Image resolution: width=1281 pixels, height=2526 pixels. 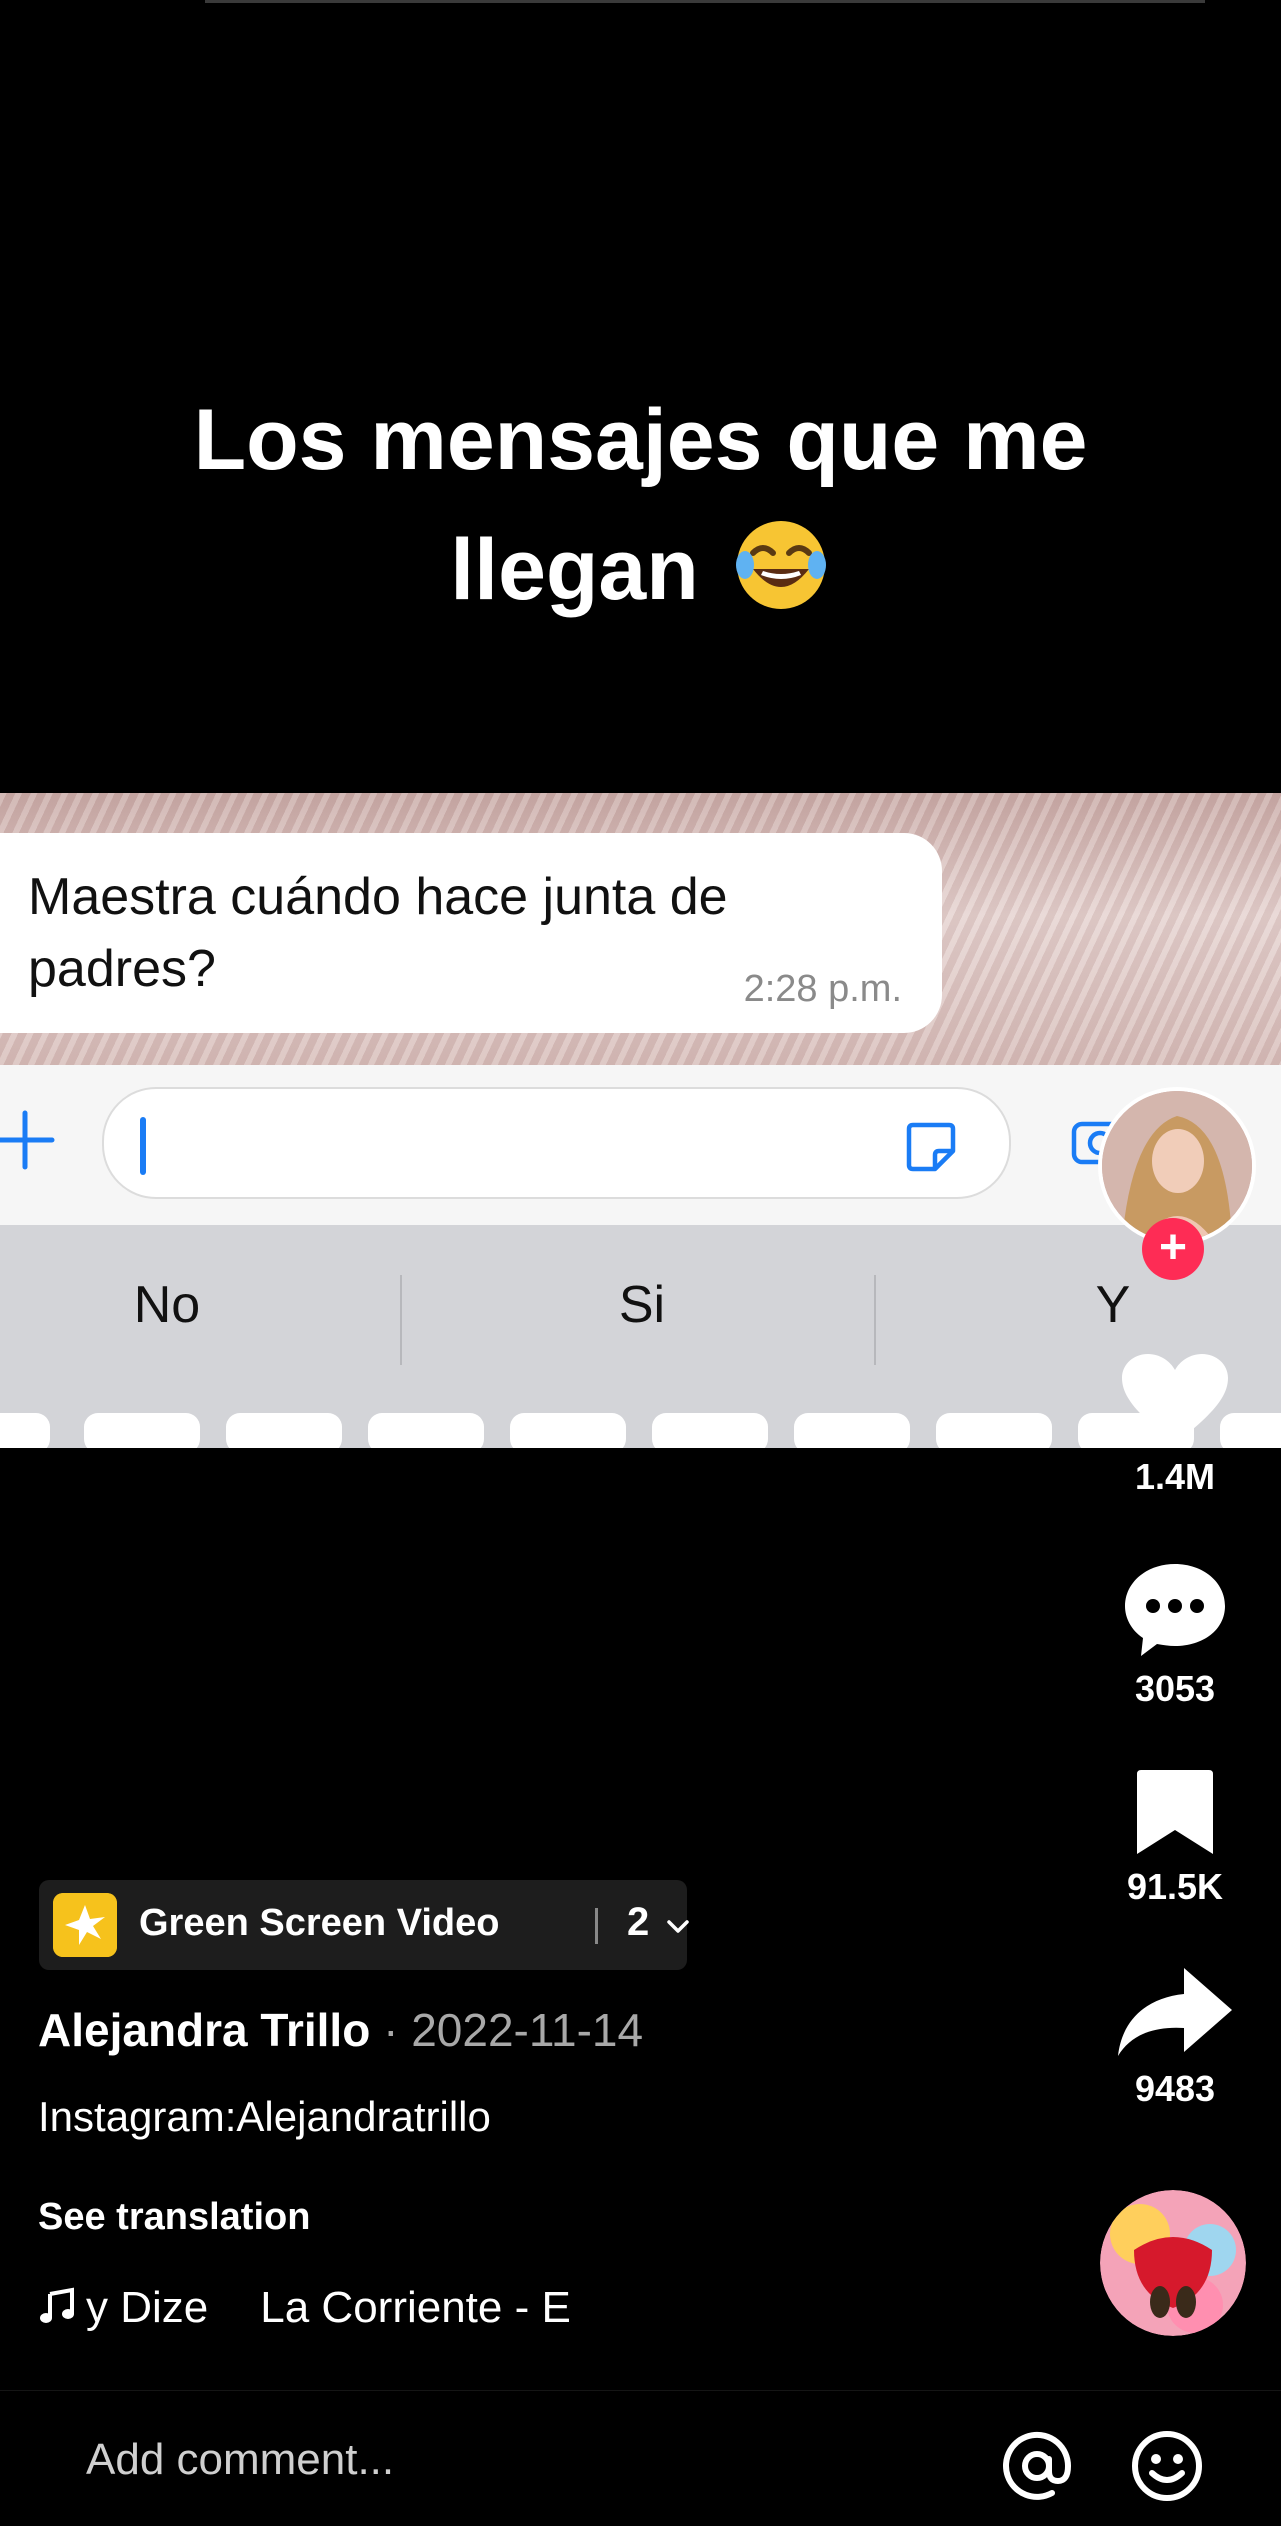 I want to click on keyboard-suggestion-bar: No Si Y, so click(x=640, y=1336).